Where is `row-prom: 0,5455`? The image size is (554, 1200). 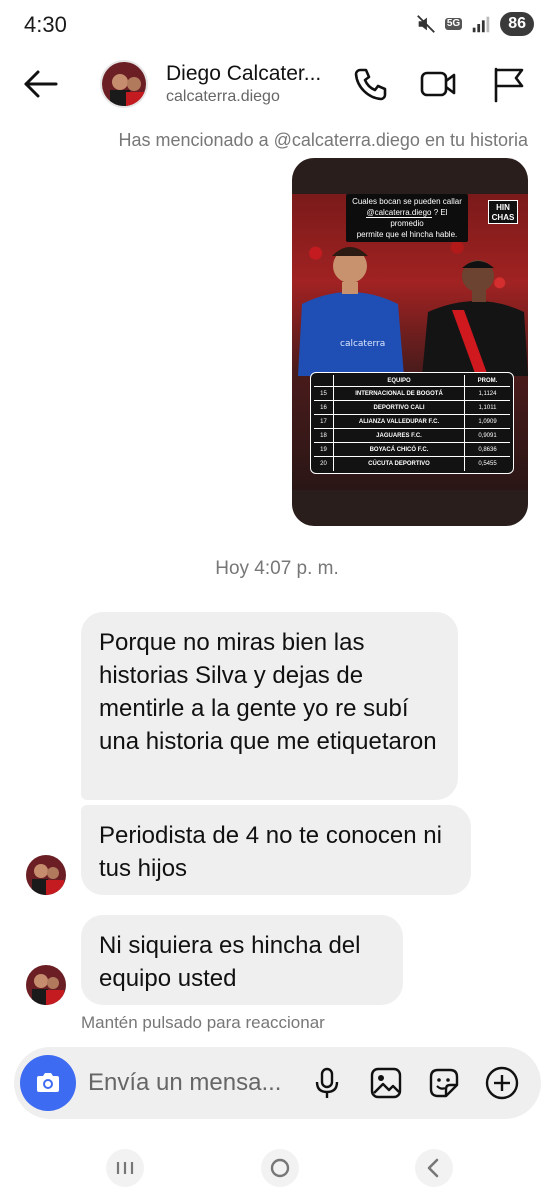 row-prom: 0,5455 is located at coordinates (487, 464).